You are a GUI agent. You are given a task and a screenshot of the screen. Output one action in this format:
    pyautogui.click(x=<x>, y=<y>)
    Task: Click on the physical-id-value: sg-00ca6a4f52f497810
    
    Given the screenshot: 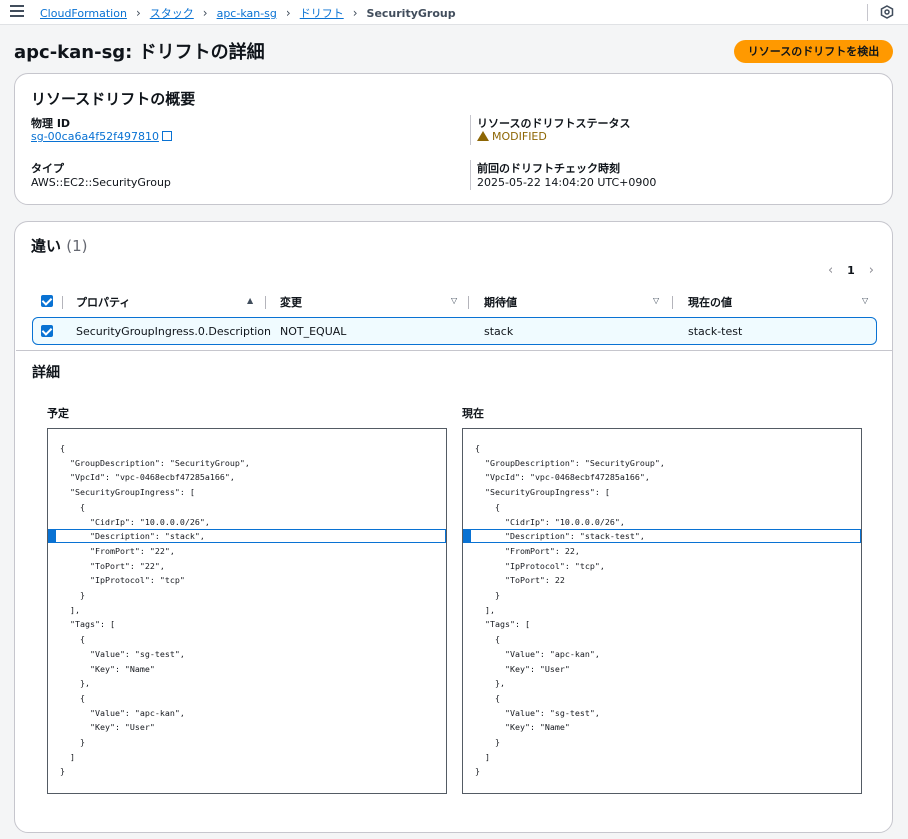 What is the action you would take?
    pyautogui.click(x=101, y=136)
    